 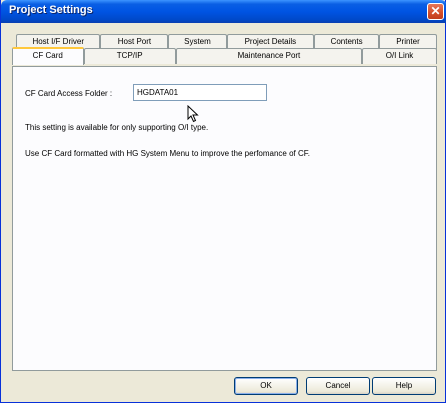 I want to click on title-bar: Project Settings ✕, so click(x=223, y=11).